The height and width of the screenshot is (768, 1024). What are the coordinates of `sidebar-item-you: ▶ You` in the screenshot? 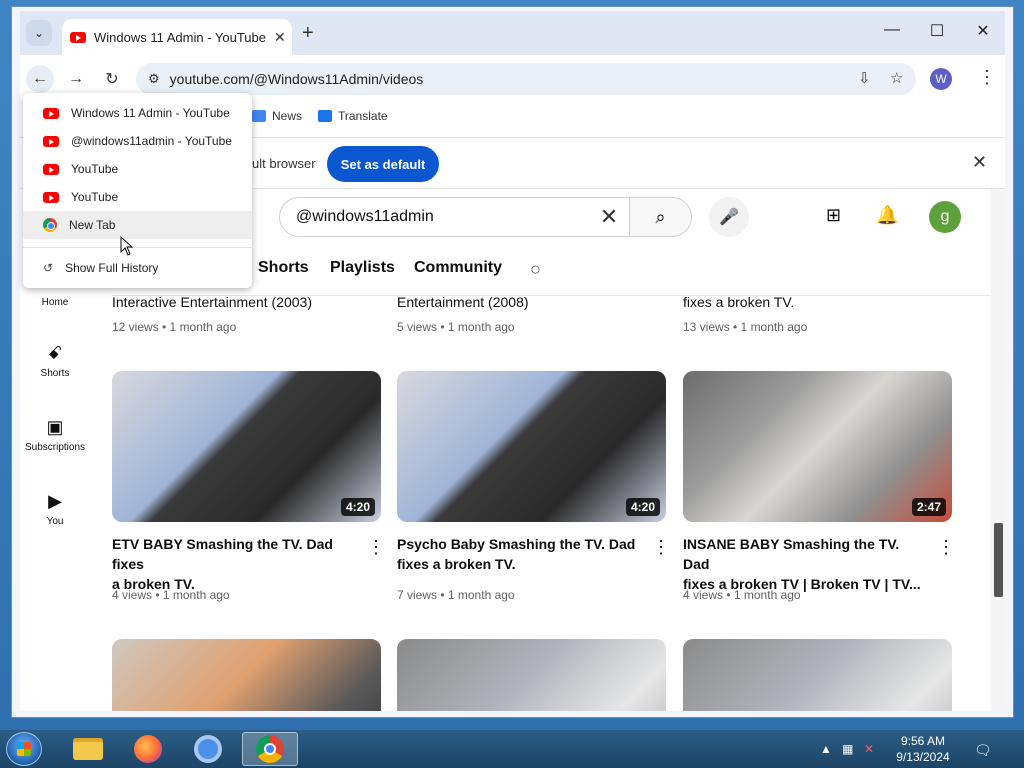 It's located at (55, 509).